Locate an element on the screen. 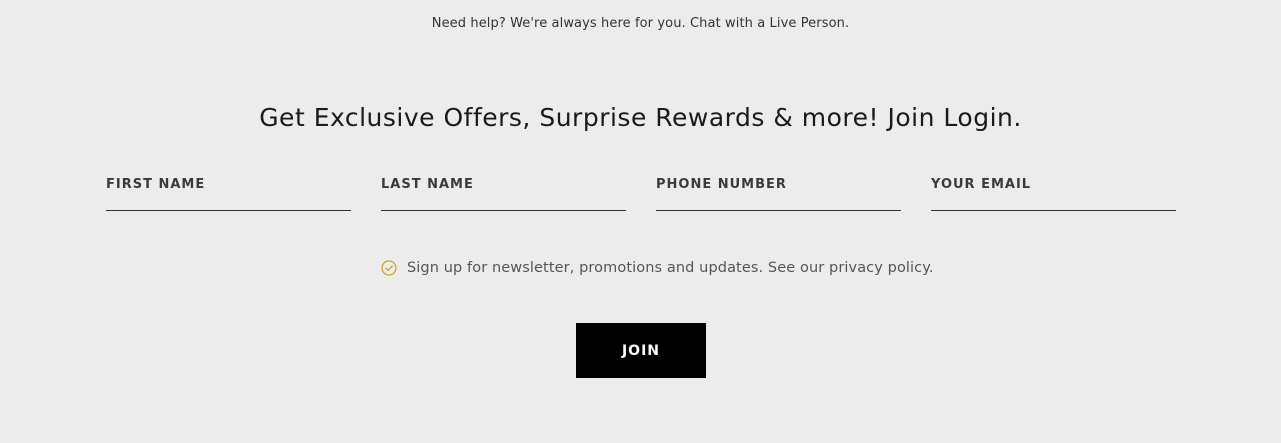 The image size is (1281, 443). last-name-input is located at coordinates (503, 184).